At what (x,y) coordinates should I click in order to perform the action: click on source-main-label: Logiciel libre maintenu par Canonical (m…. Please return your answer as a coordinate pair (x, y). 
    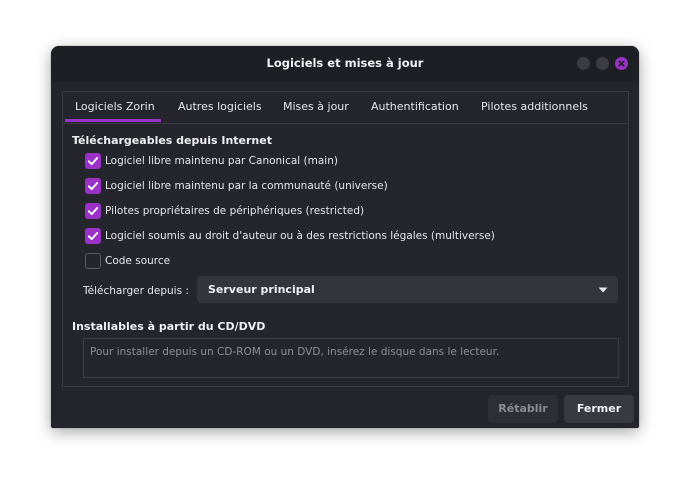
    Looking at the image, I should click on (221, 161).